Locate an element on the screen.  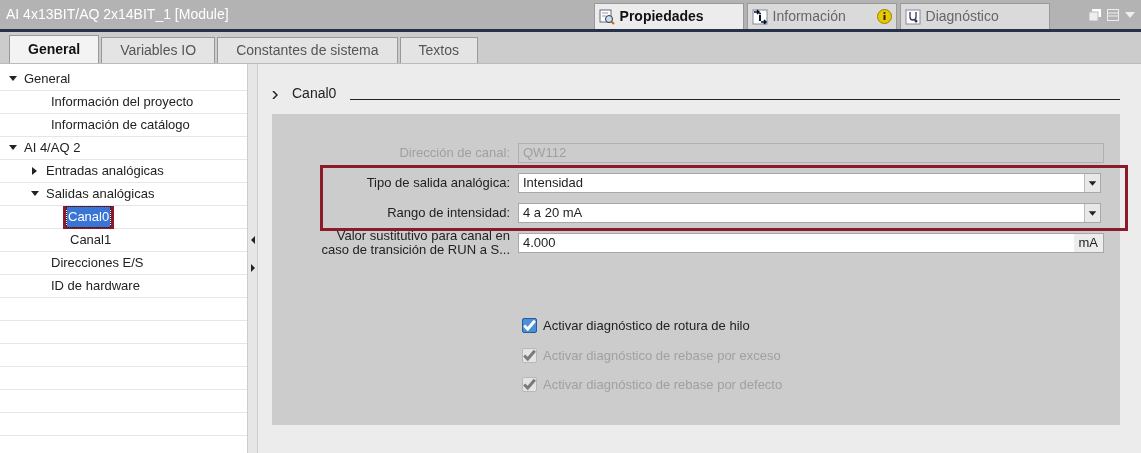
tree-item: ID de hardware is located at coordinates (95, 286).